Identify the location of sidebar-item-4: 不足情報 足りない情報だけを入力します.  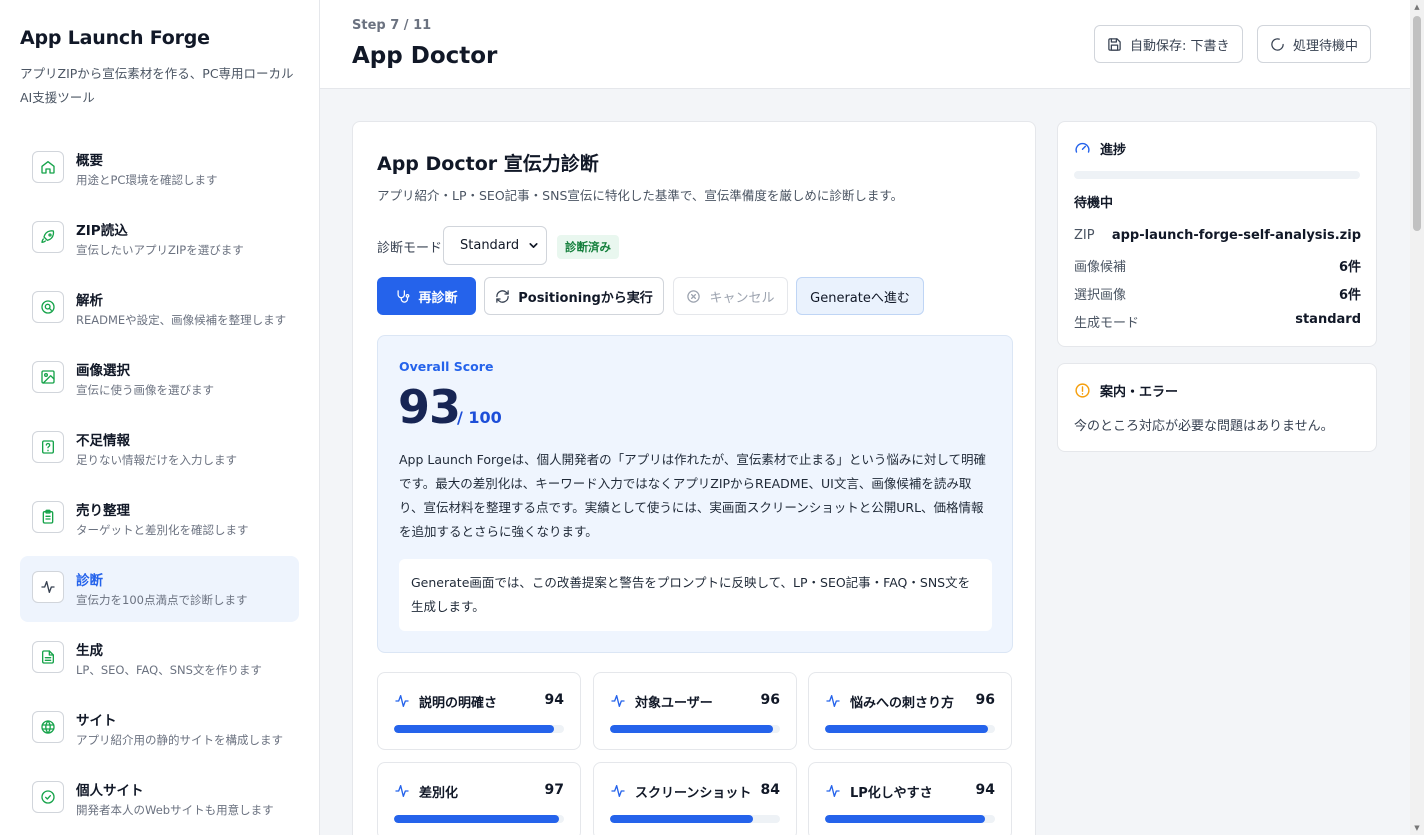
(159, 449).